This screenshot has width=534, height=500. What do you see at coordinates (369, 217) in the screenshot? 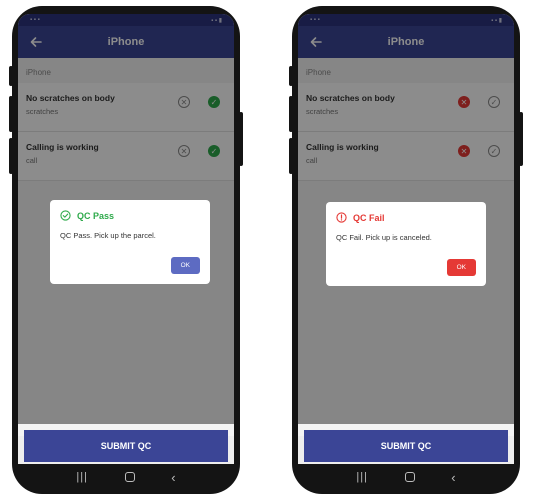
I see `dialog-title: QC Fail` at bounding box center [369, 217].